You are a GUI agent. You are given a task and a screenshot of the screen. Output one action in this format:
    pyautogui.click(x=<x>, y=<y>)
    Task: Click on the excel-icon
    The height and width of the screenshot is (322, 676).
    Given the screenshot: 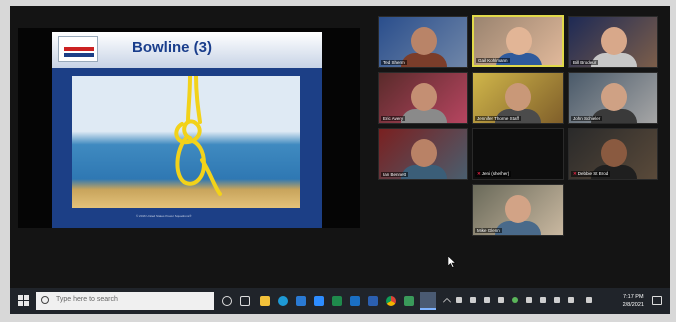 What is the action you would take?
    pyautogui.click(x=337, y=301)
    